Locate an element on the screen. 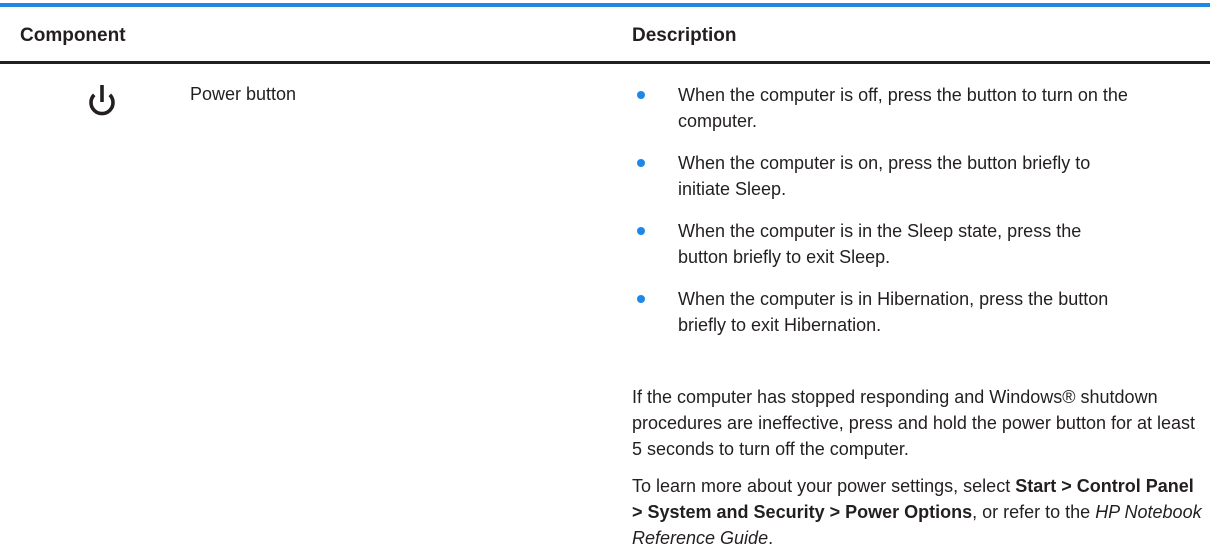  header-rule is located at coordinates (605, 62).